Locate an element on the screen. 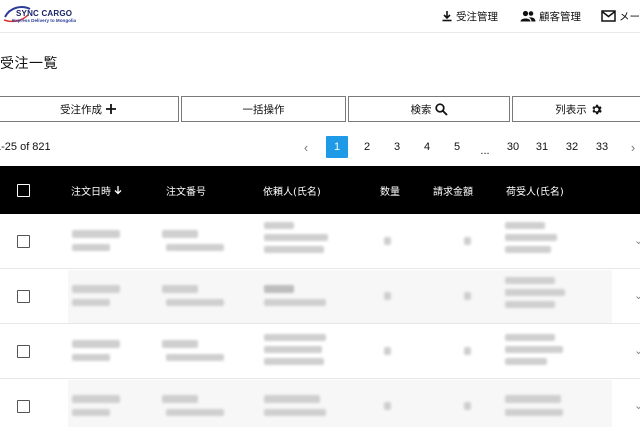 Image resolution: width=640 pixels, height=434 pixels. page-title: 受注一覧 is located at coordinates (29, 64).